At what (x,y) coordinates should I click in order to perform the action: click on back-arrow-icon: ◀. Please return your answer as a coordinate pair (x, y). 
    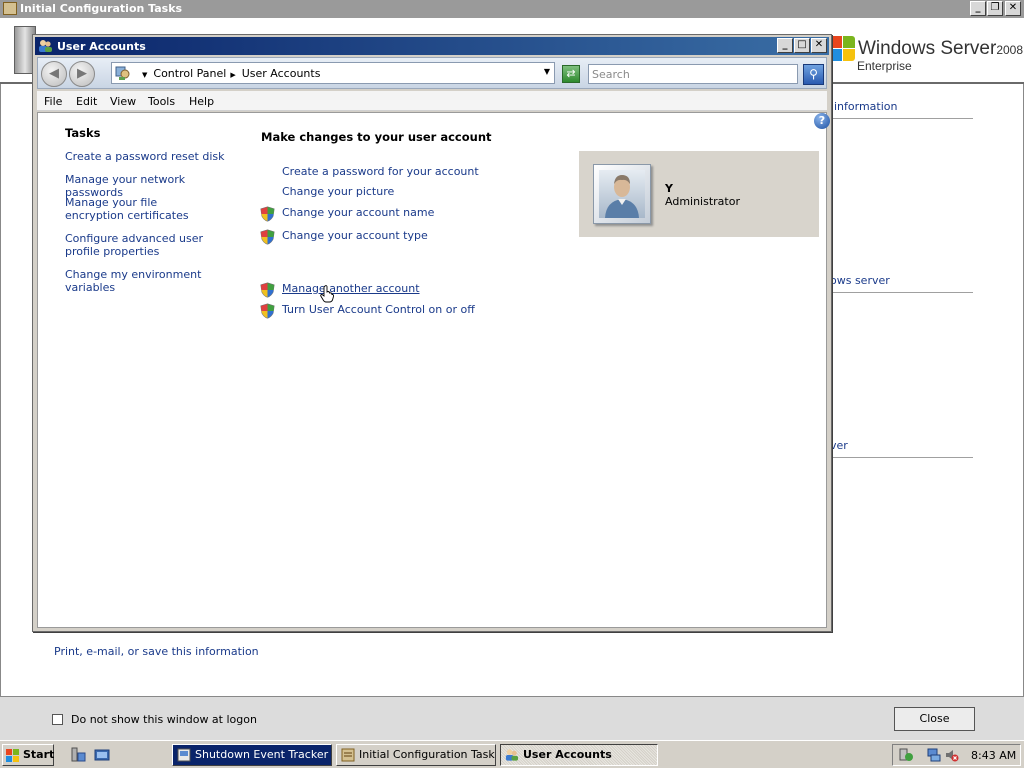
    Looking at the image, I should click on (54, 73).